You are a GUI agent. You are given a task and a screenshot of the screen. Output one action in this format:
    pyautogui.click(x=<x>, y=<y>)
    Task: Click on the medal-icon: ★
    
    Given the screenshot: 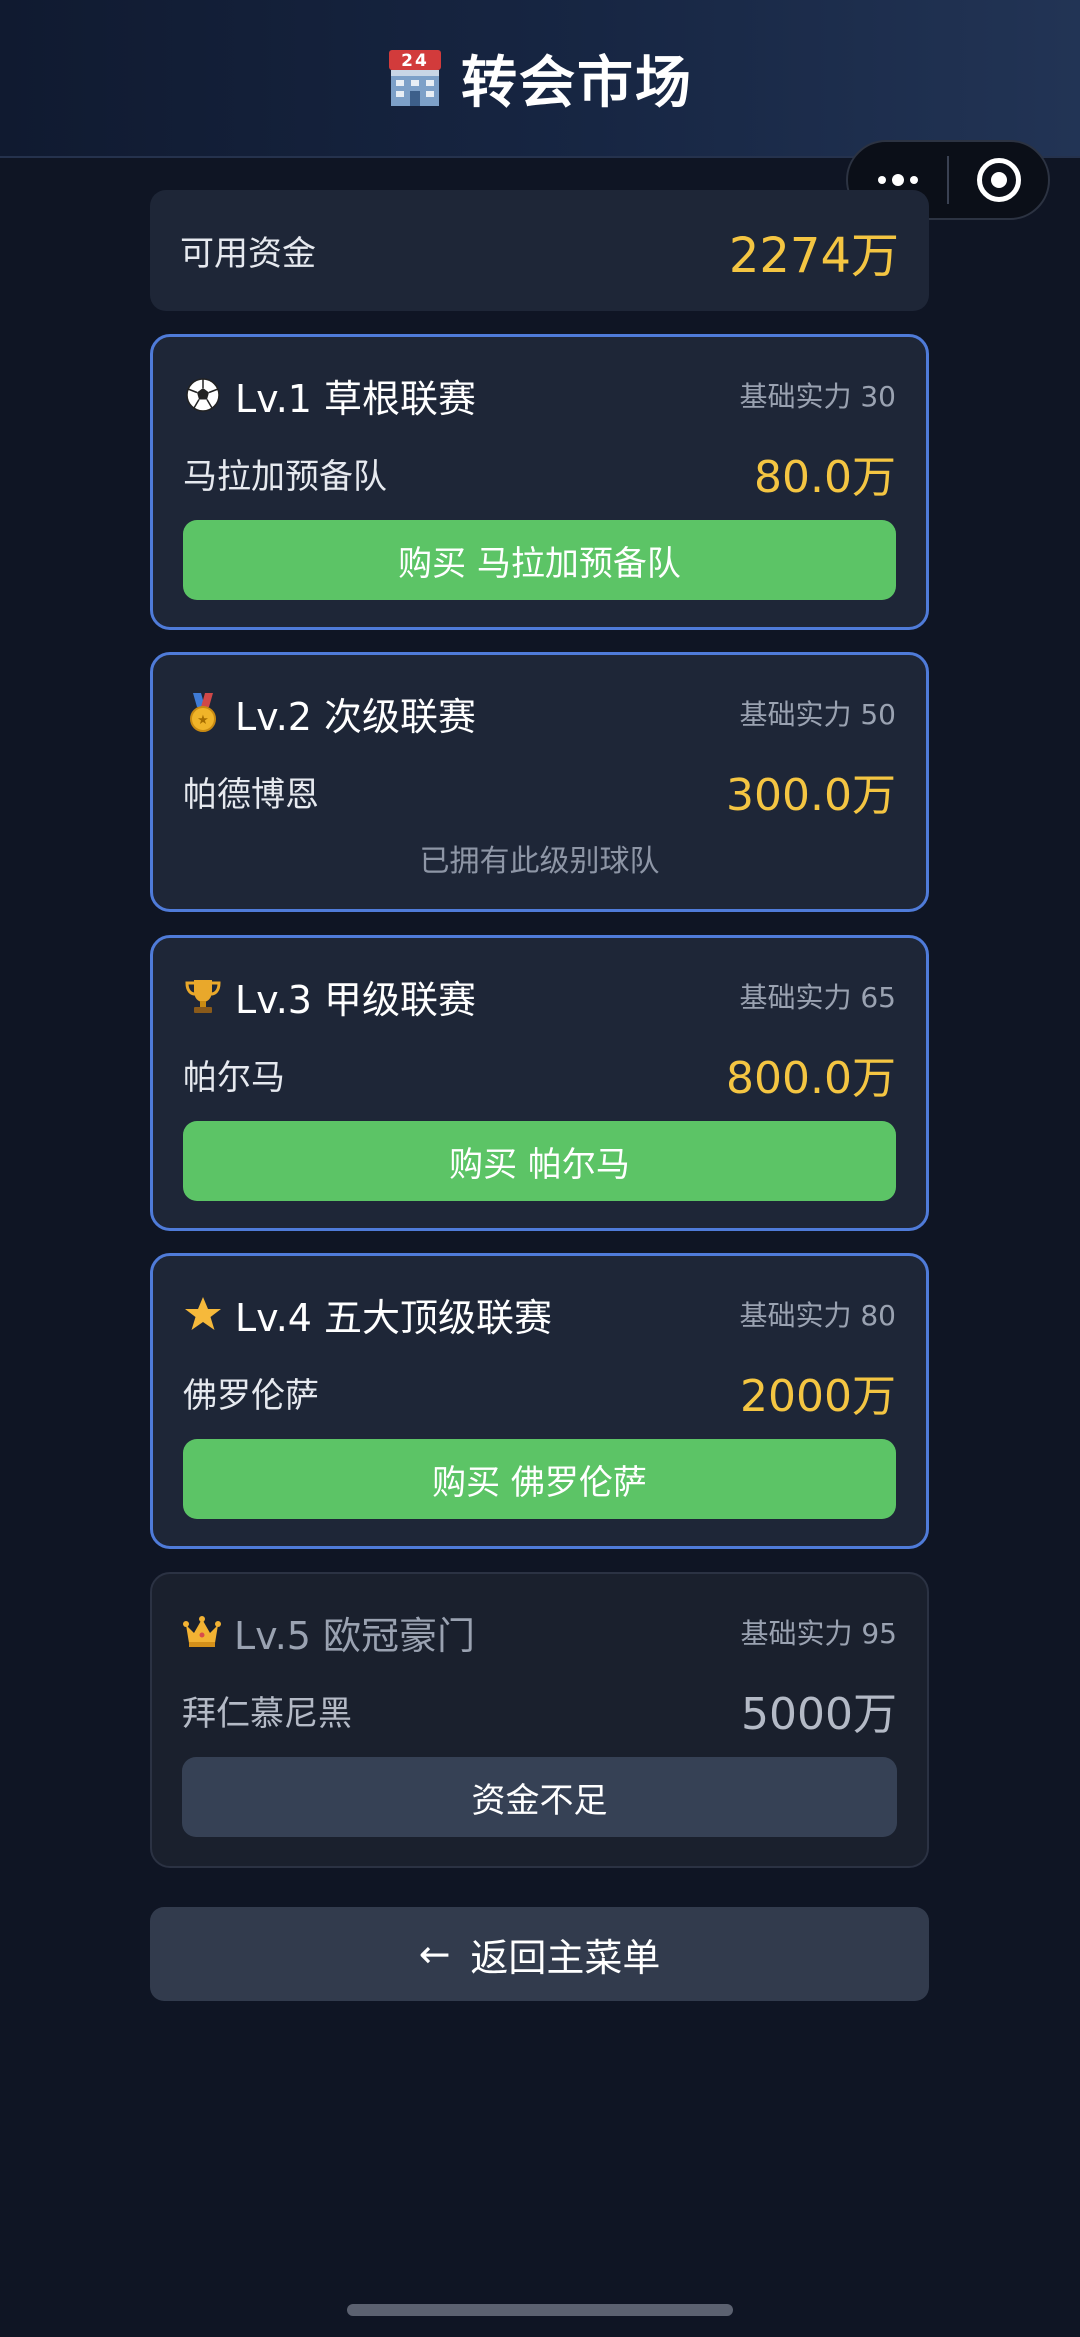 What is the action you would take?
    pyautogui.click(x=203, y=713)
    